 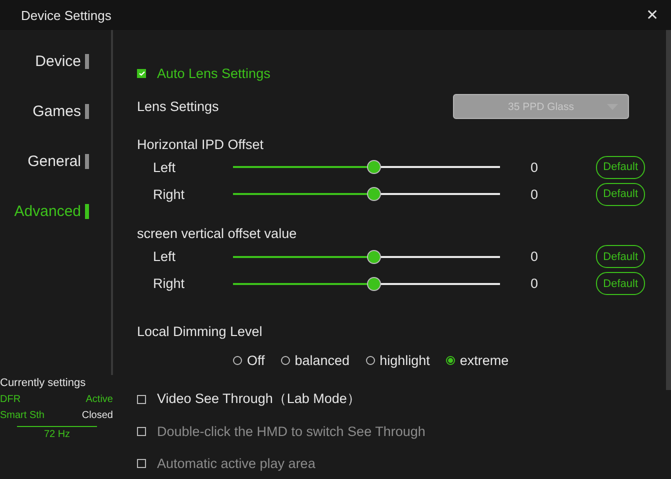 What do you see at coordinates (22, 415) in the screenshot?
I see `status-name: Smart Sth` at bounding box center [22, 415].